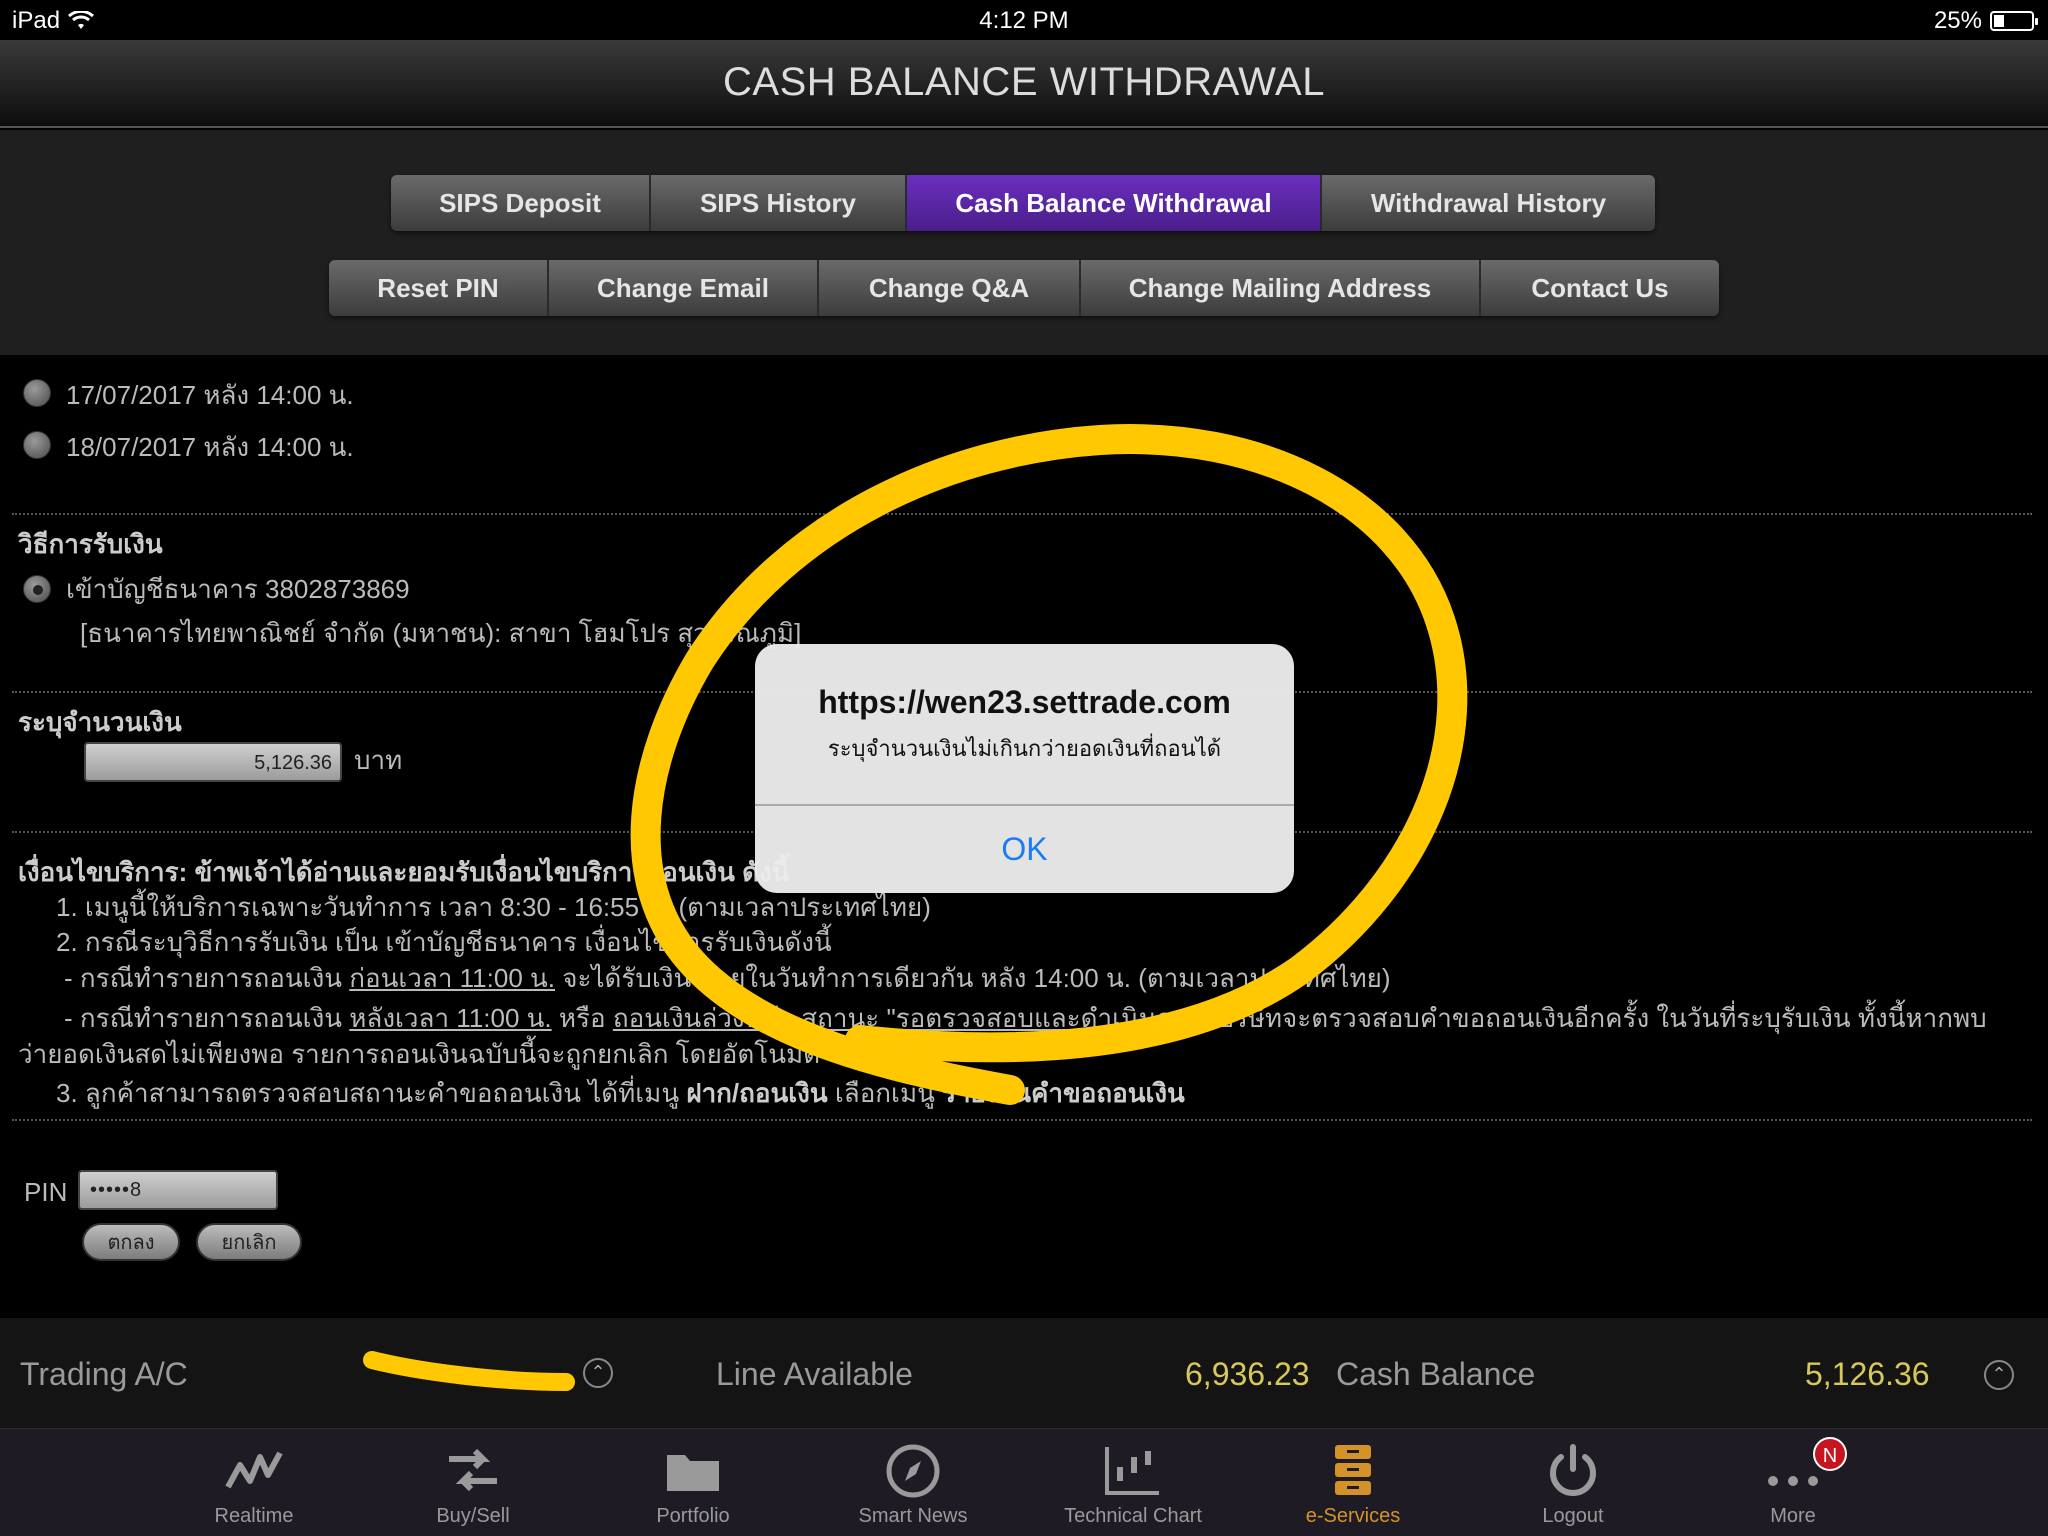  Describe the element at coordinates (1247, 1374) in the screenshot. I see `line-available-value: 6,936.23` at that location.